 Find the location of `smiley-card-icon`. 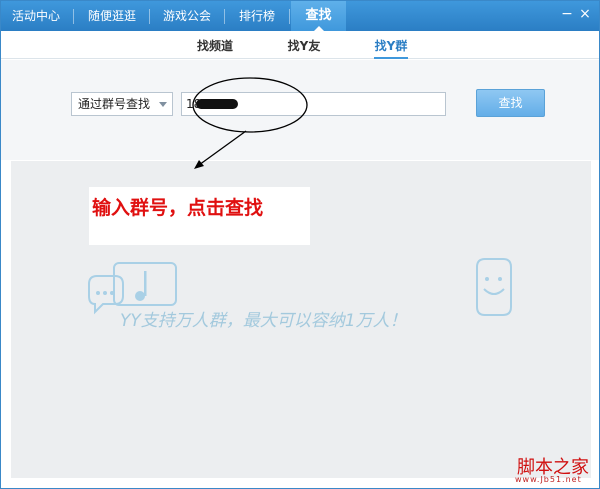

smiley-card-icon is located at coordinates (494, 287).